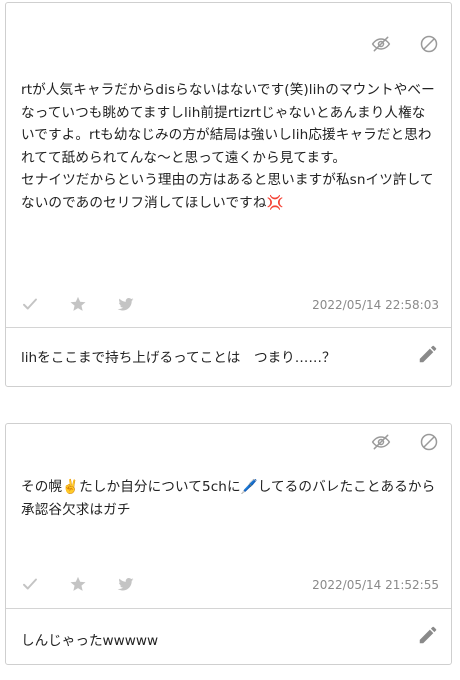  Describe the element at coordinates (178, 358) in the screenshot. I see `answer-text: lihをここまで持ち上げるってことは つまり……？` at that location.